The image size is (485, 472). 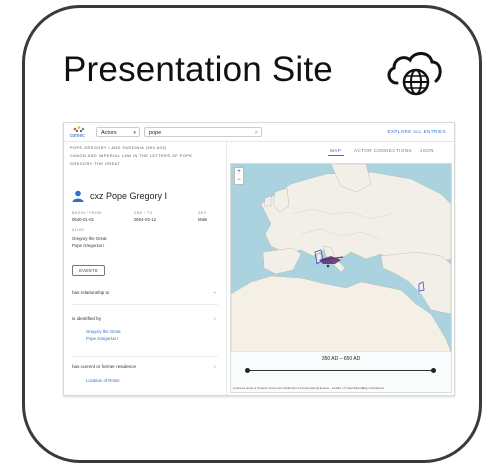 What do you see at coordinates (78, 230) in the screenshot?
I see `alias-label: ALIAS` at bounding box center [78, 230].